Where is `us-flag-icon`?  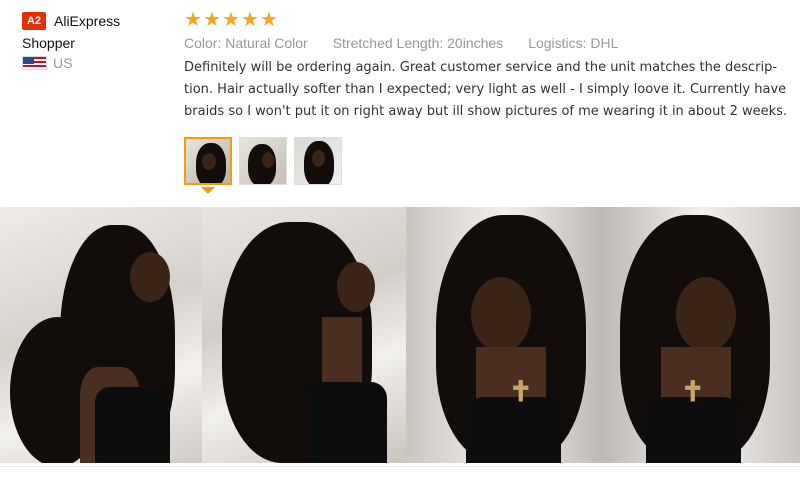 us-flag-icon is located at coordinates (34, 63).